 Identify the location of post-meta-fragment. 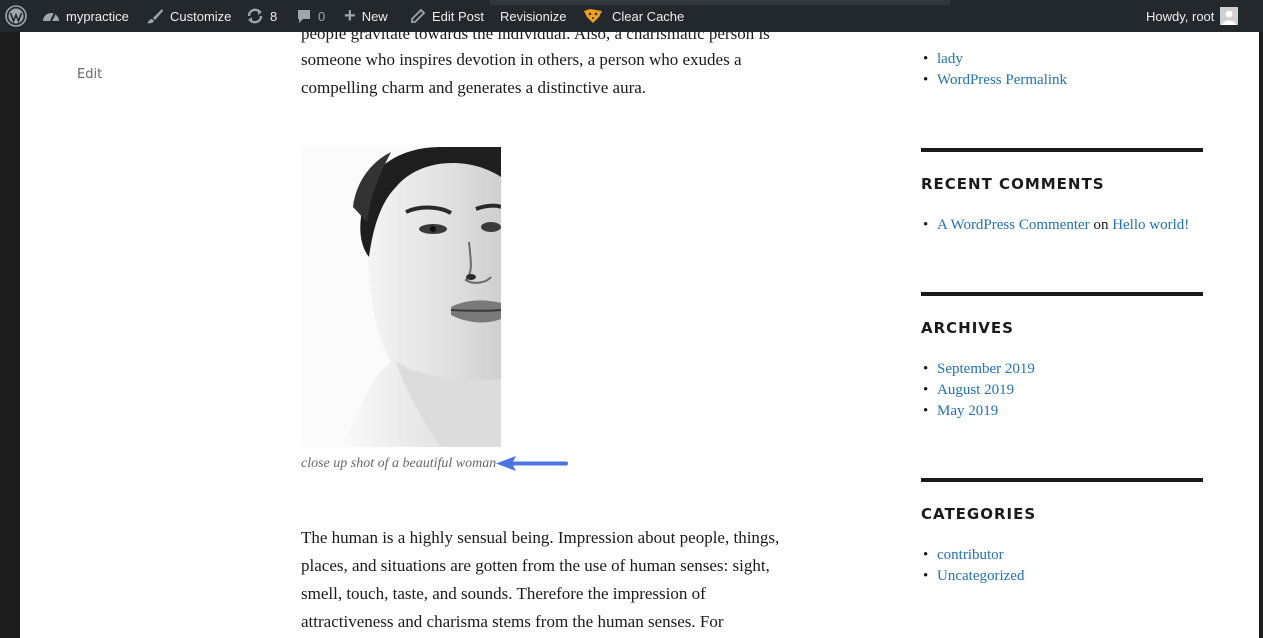
(134, 43).